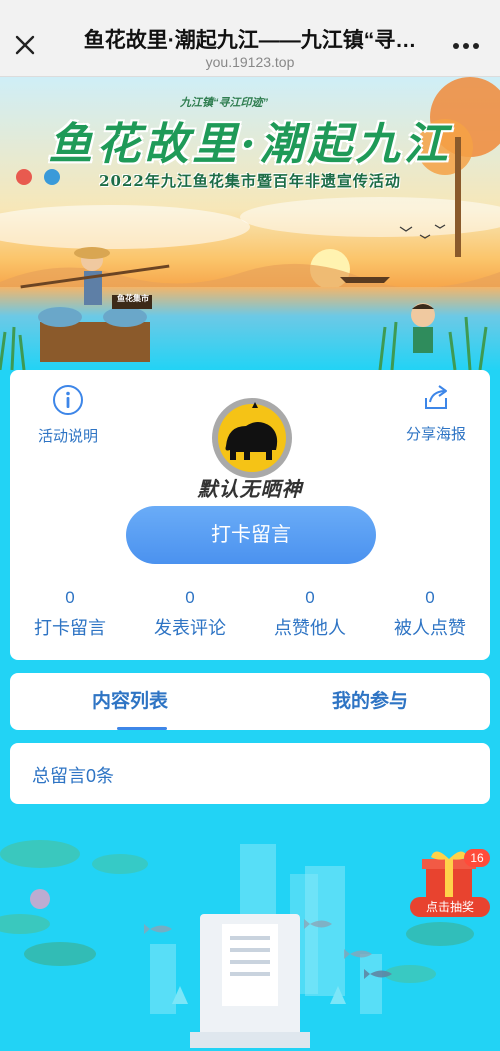 The width and height of the screenshot is (500, 1051). Describe the element at coordinates (250, 144) in the screenshot. I see `banner-title: 鱼花故里·潮起九江` at that location.